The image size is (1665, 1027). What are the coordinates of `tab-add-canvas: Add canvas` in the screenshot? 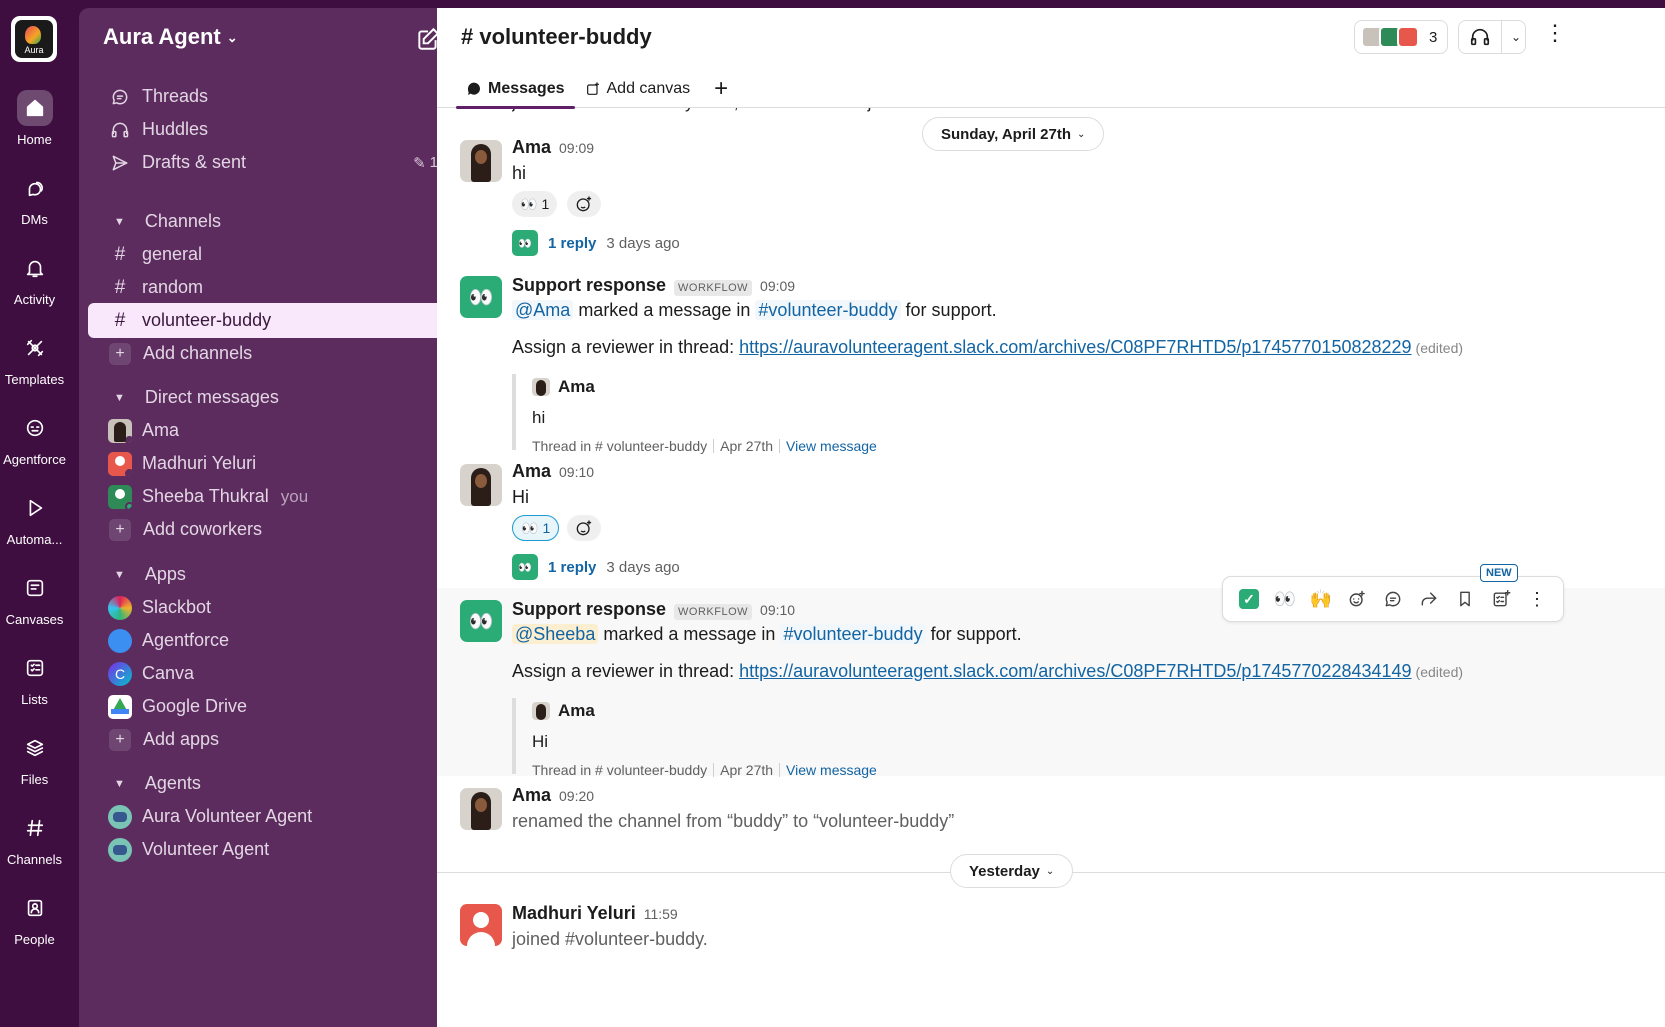 It's located at (638, 89).